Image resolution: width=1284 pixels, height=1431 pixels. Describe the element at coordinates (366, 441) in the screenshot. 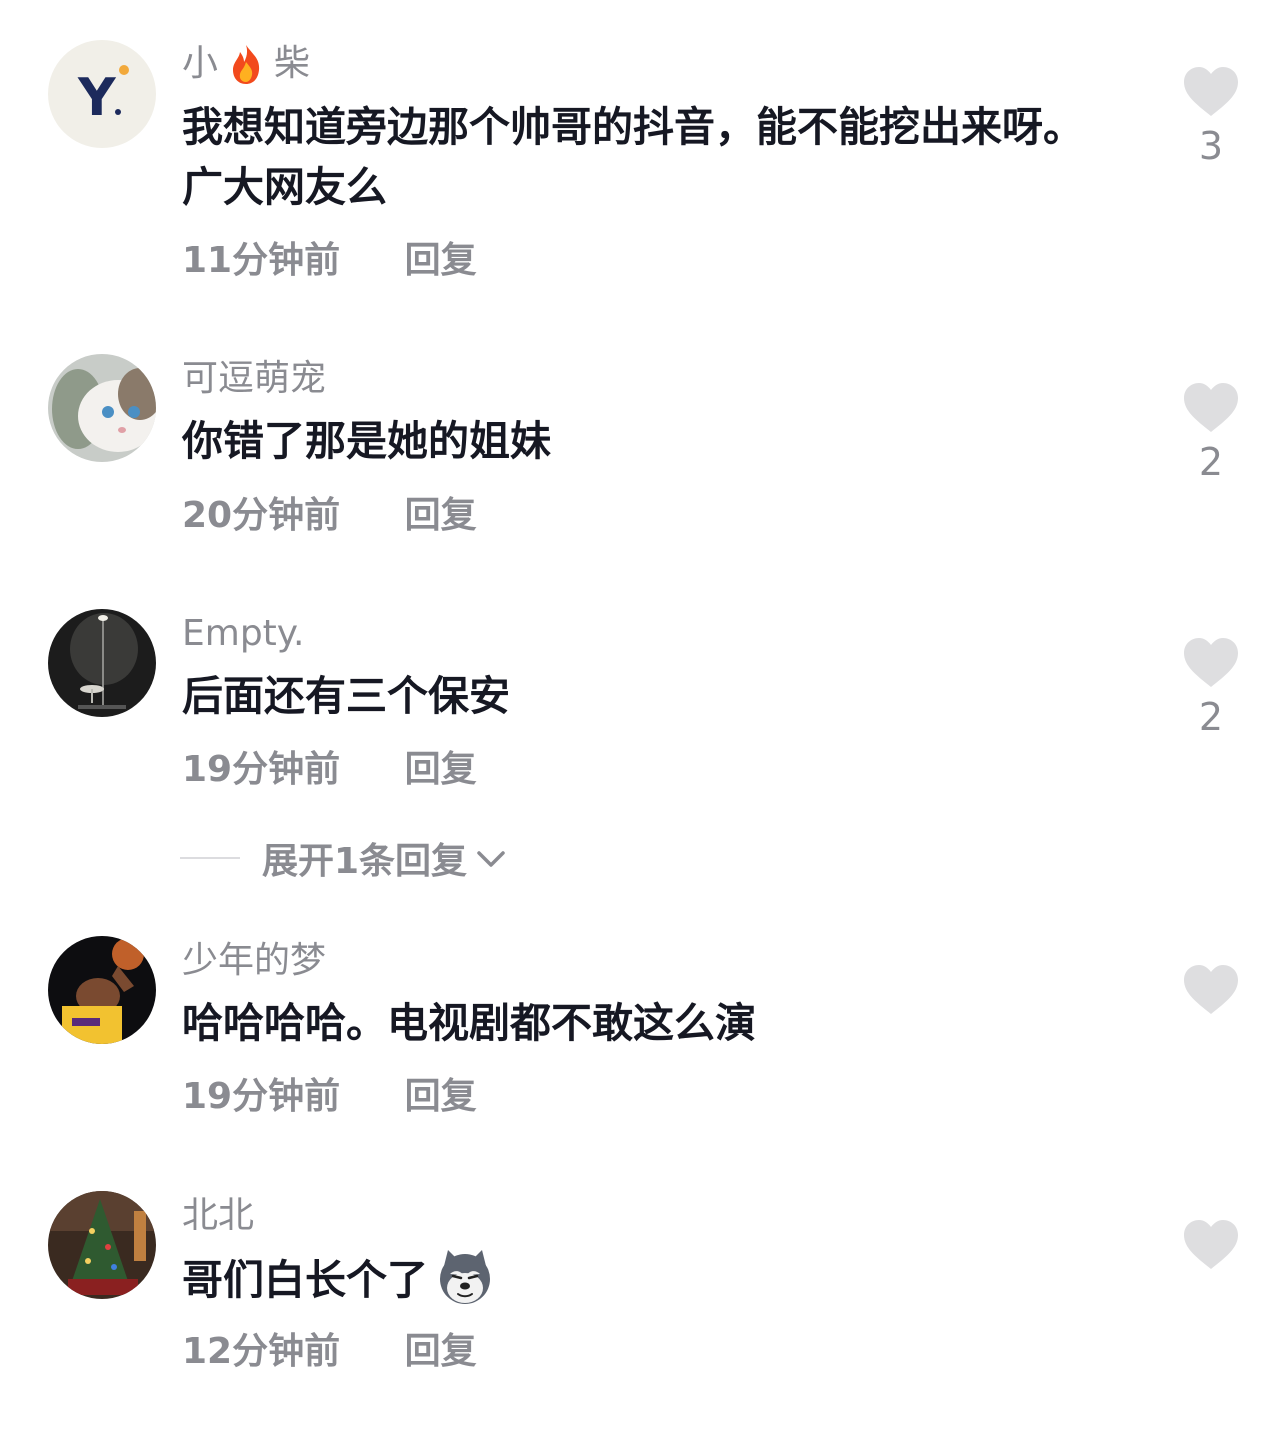

I see `comment-text: 你错了那是她的姐妹` at that location.